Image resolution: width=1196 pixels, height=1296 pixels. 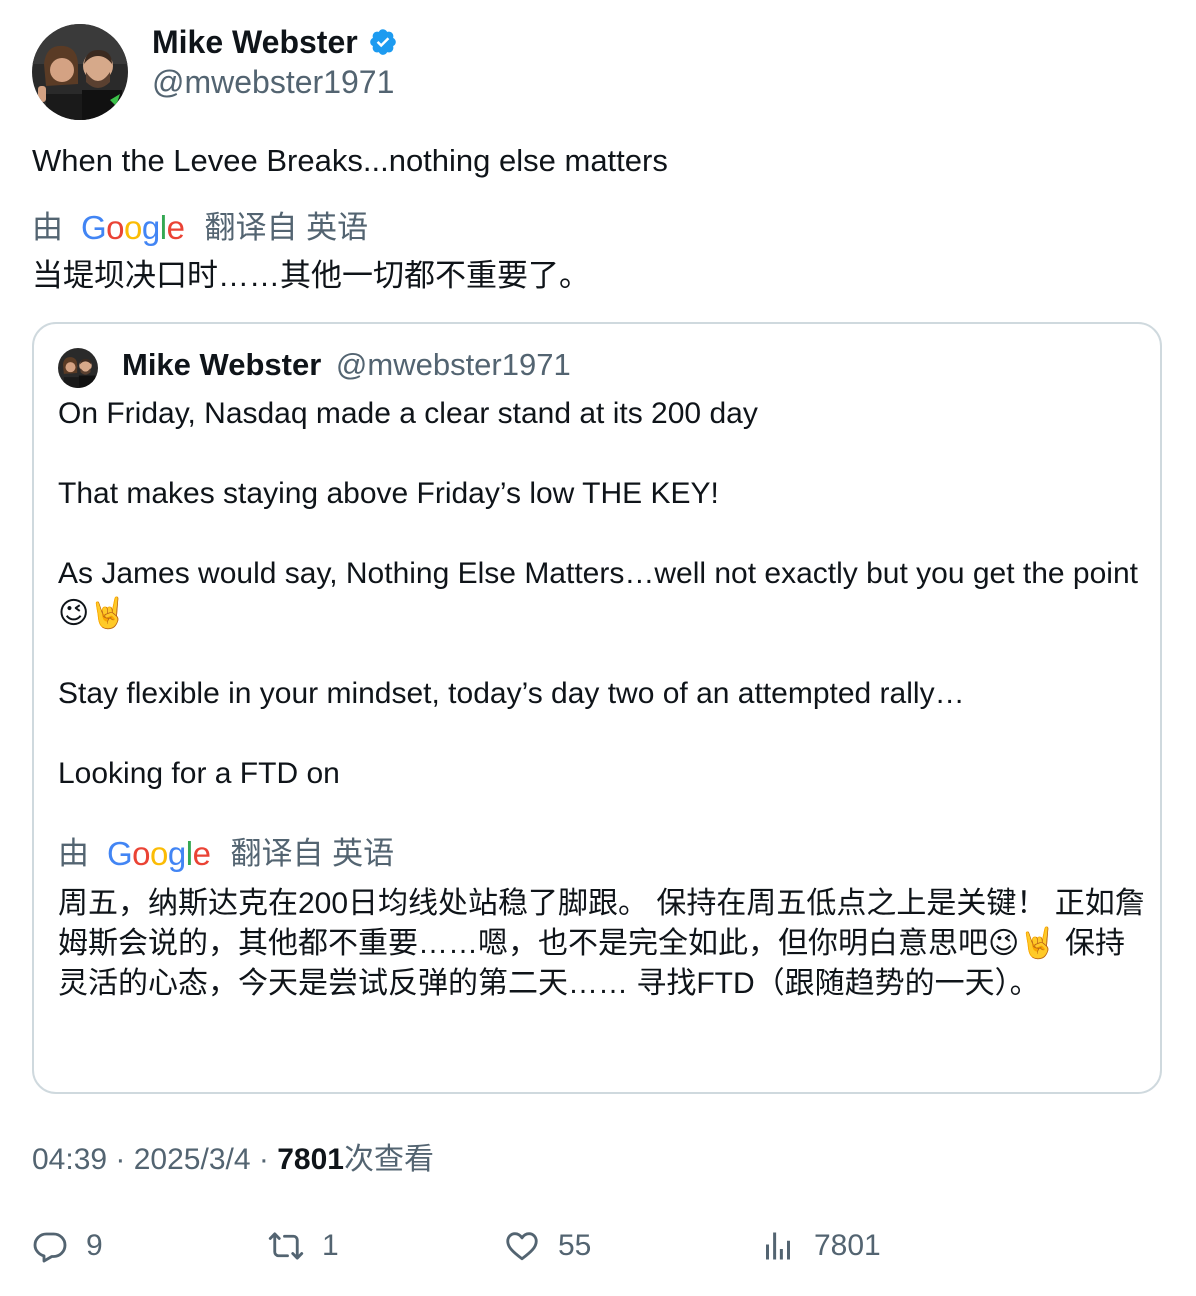 I want to click on tweet-date: 2025/3/4, so click(x=192, y=1159).